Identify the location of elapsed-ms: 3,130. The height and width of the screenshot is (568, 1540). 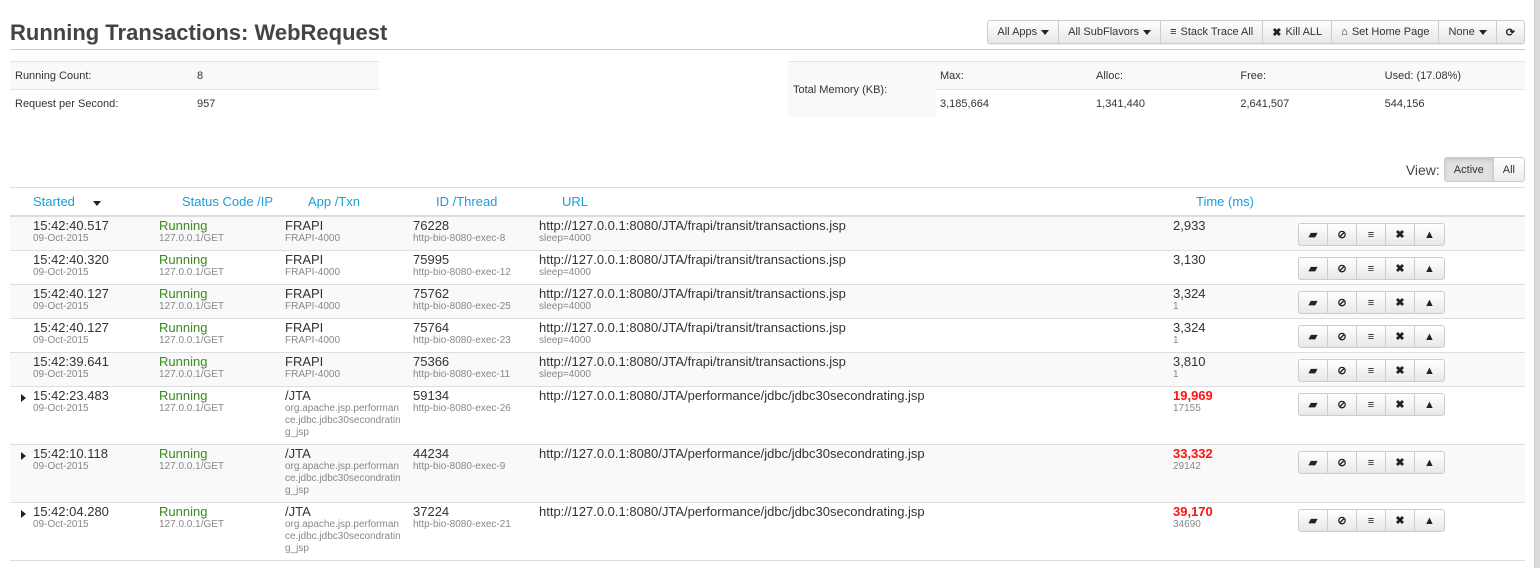
(1189, 259).